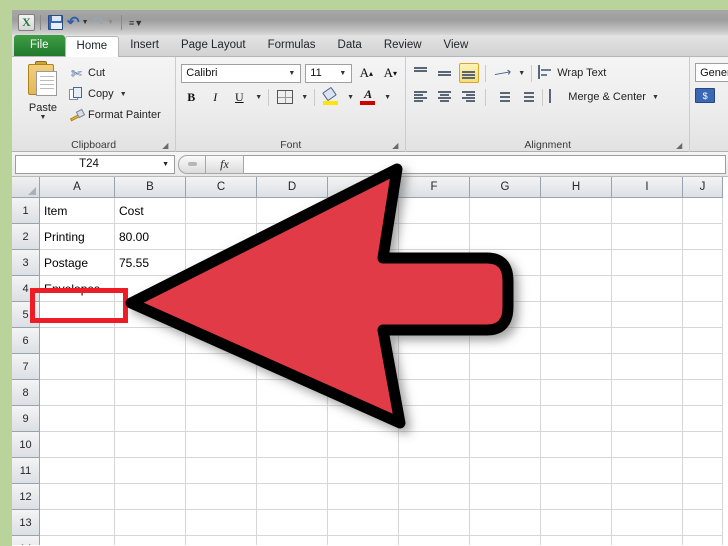 The image size is (728, 546). Describe the element at coordinates (680, 145) in the screenshot. I see `alignment-dialog-launcher: ◢` at that location.